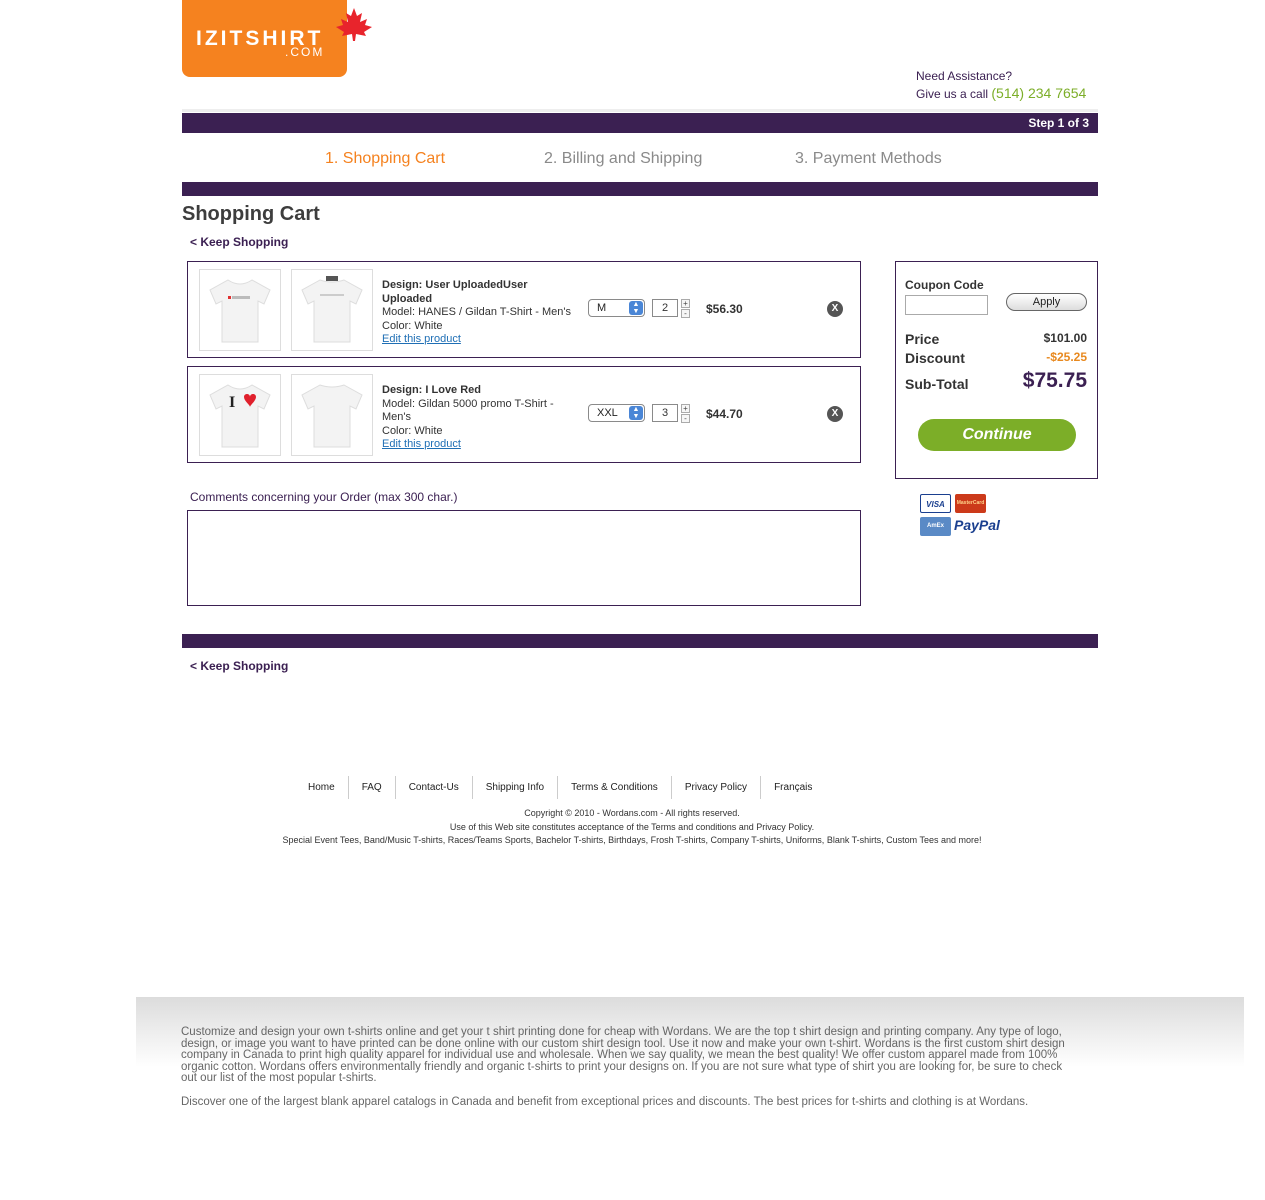 The image size is (1265, 1200). What do you see at coordinates (1058, 123) in the screenshot?
I see `step-indicator: Step 1 of 3` at bounding box center [1058, 123].